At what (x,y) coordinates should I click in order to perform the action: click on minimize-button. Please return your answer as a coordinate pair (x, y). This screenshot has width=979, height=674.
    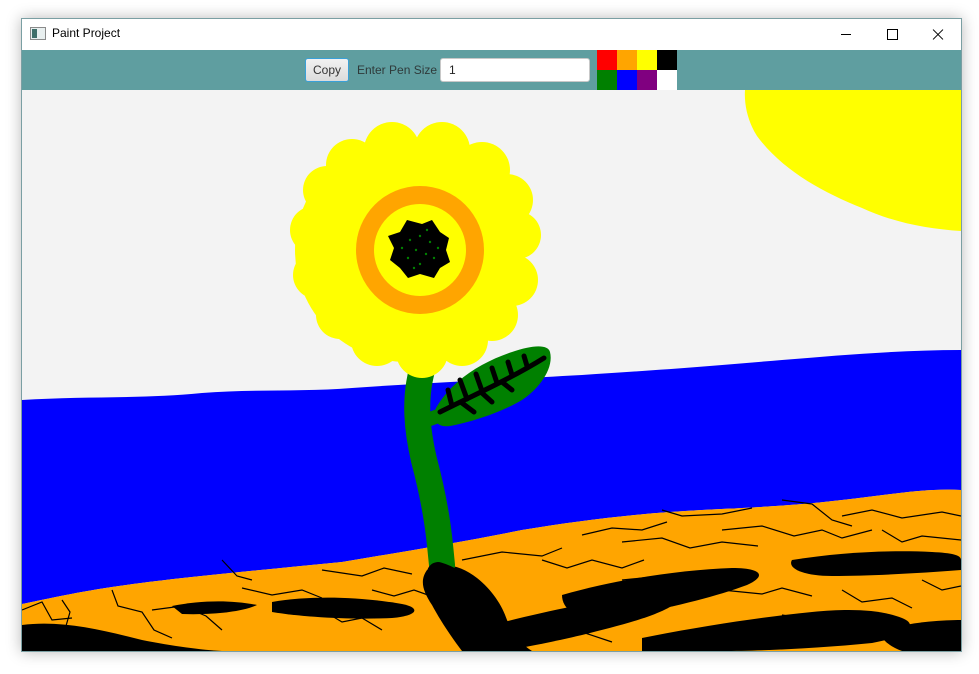
    Looking at the image, I should click on (846, 34).